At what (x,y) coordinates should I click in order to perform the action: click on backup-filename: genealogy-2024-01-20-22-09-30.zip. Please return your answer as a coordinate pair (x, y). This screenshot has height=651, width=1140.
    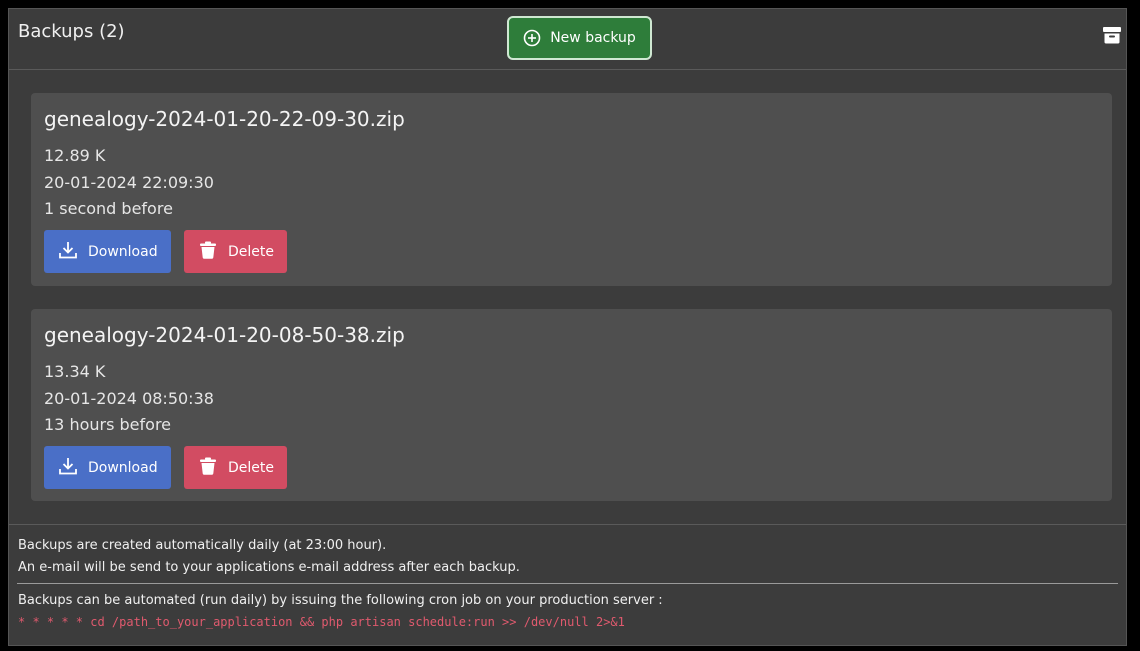
    Looking at the image, I should click on (224, 119).